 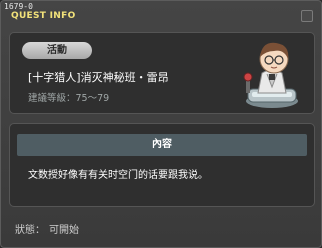 What do you see at coordinates (162, 145) in the screenshot?
I see `content-header: 內容` at bounding box center [162, 145].